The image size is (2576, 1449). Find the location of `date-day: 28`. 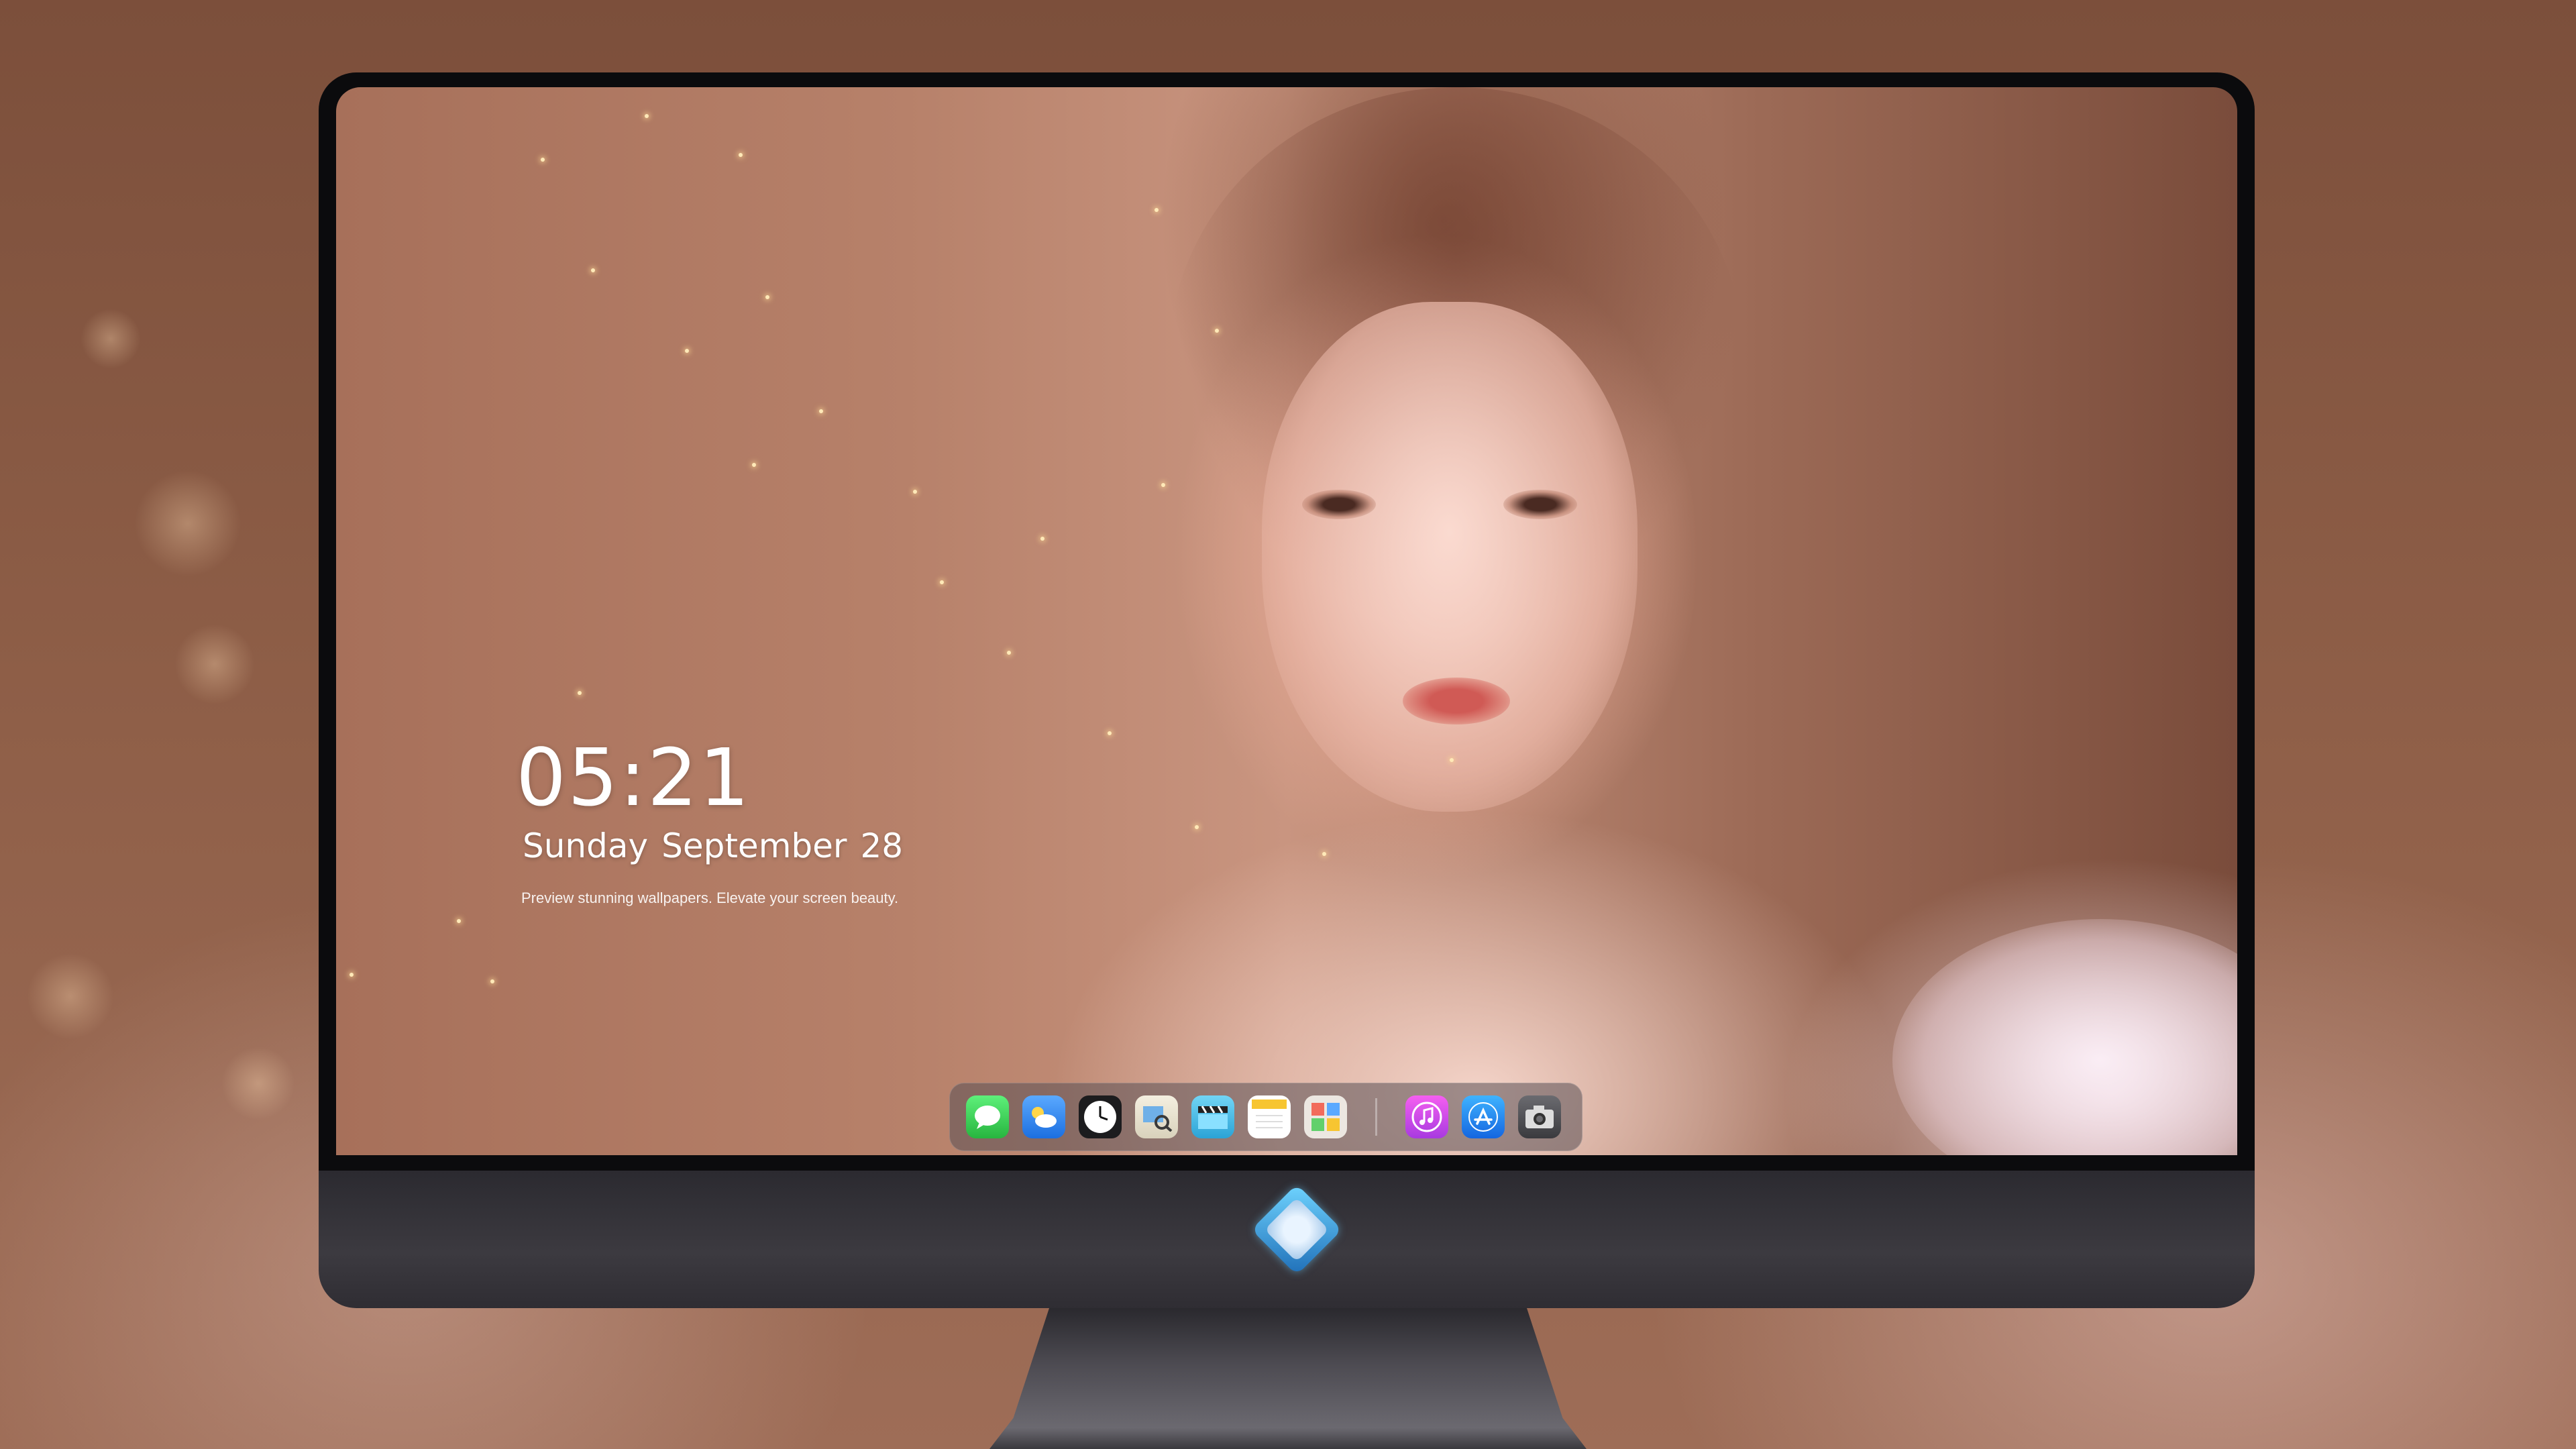

date-day: 28 is located at coordinates (882, 845).